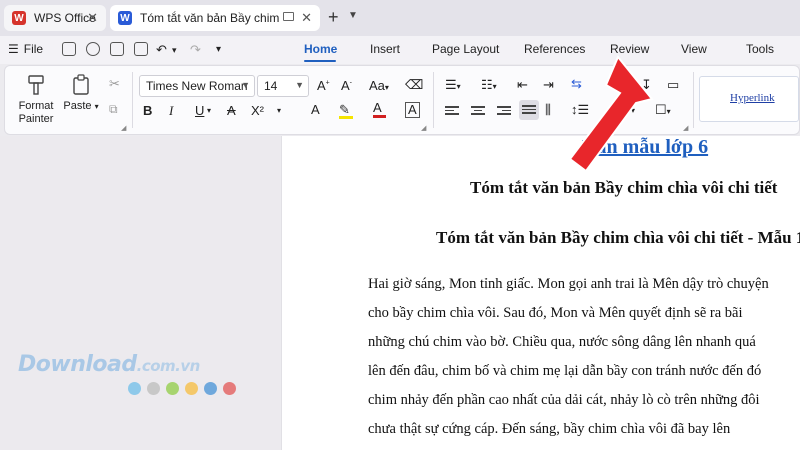 This screenshot has height=450, width=800. What do you see at coordinates (69, 49) in the screenshot?
I see `save-icon` at bounding box center [69, 49].